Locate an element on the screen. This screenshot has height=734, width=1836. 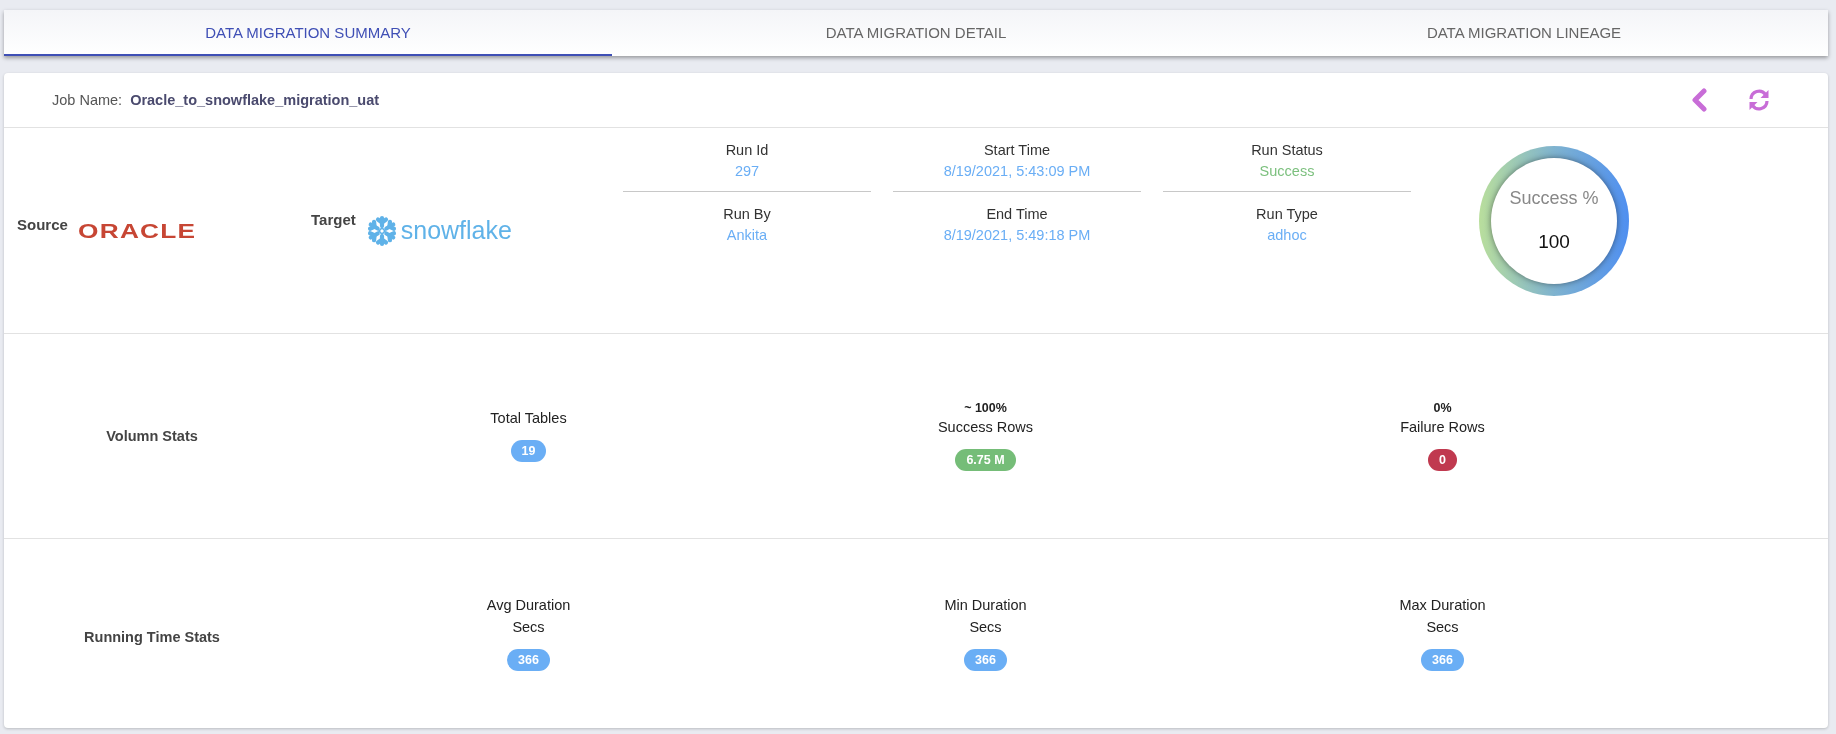
field-label: Start Time is located at coordinates (1017, 150).